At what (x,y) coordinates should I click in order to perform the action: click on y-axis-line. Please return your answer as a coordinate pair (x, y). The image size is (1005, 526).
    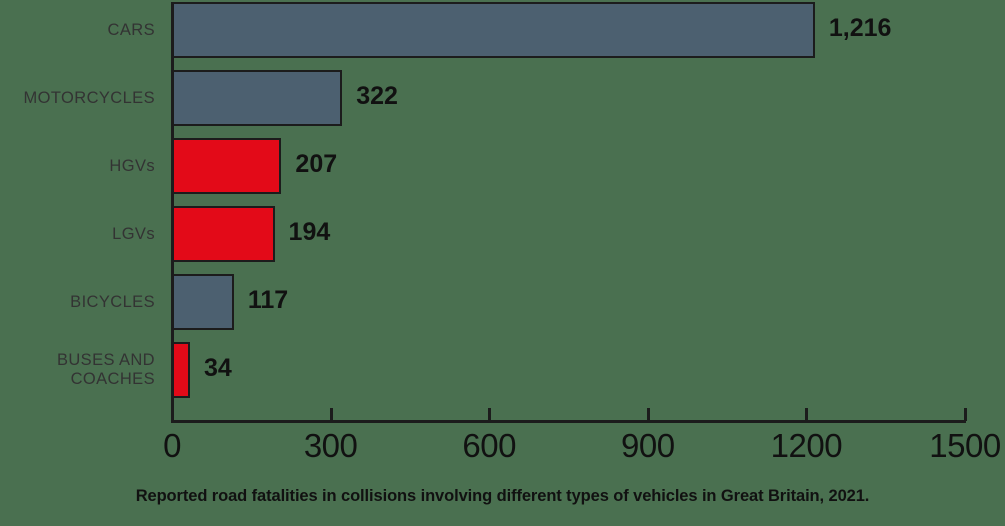
    Looking at the image, I should click on (172, 211).